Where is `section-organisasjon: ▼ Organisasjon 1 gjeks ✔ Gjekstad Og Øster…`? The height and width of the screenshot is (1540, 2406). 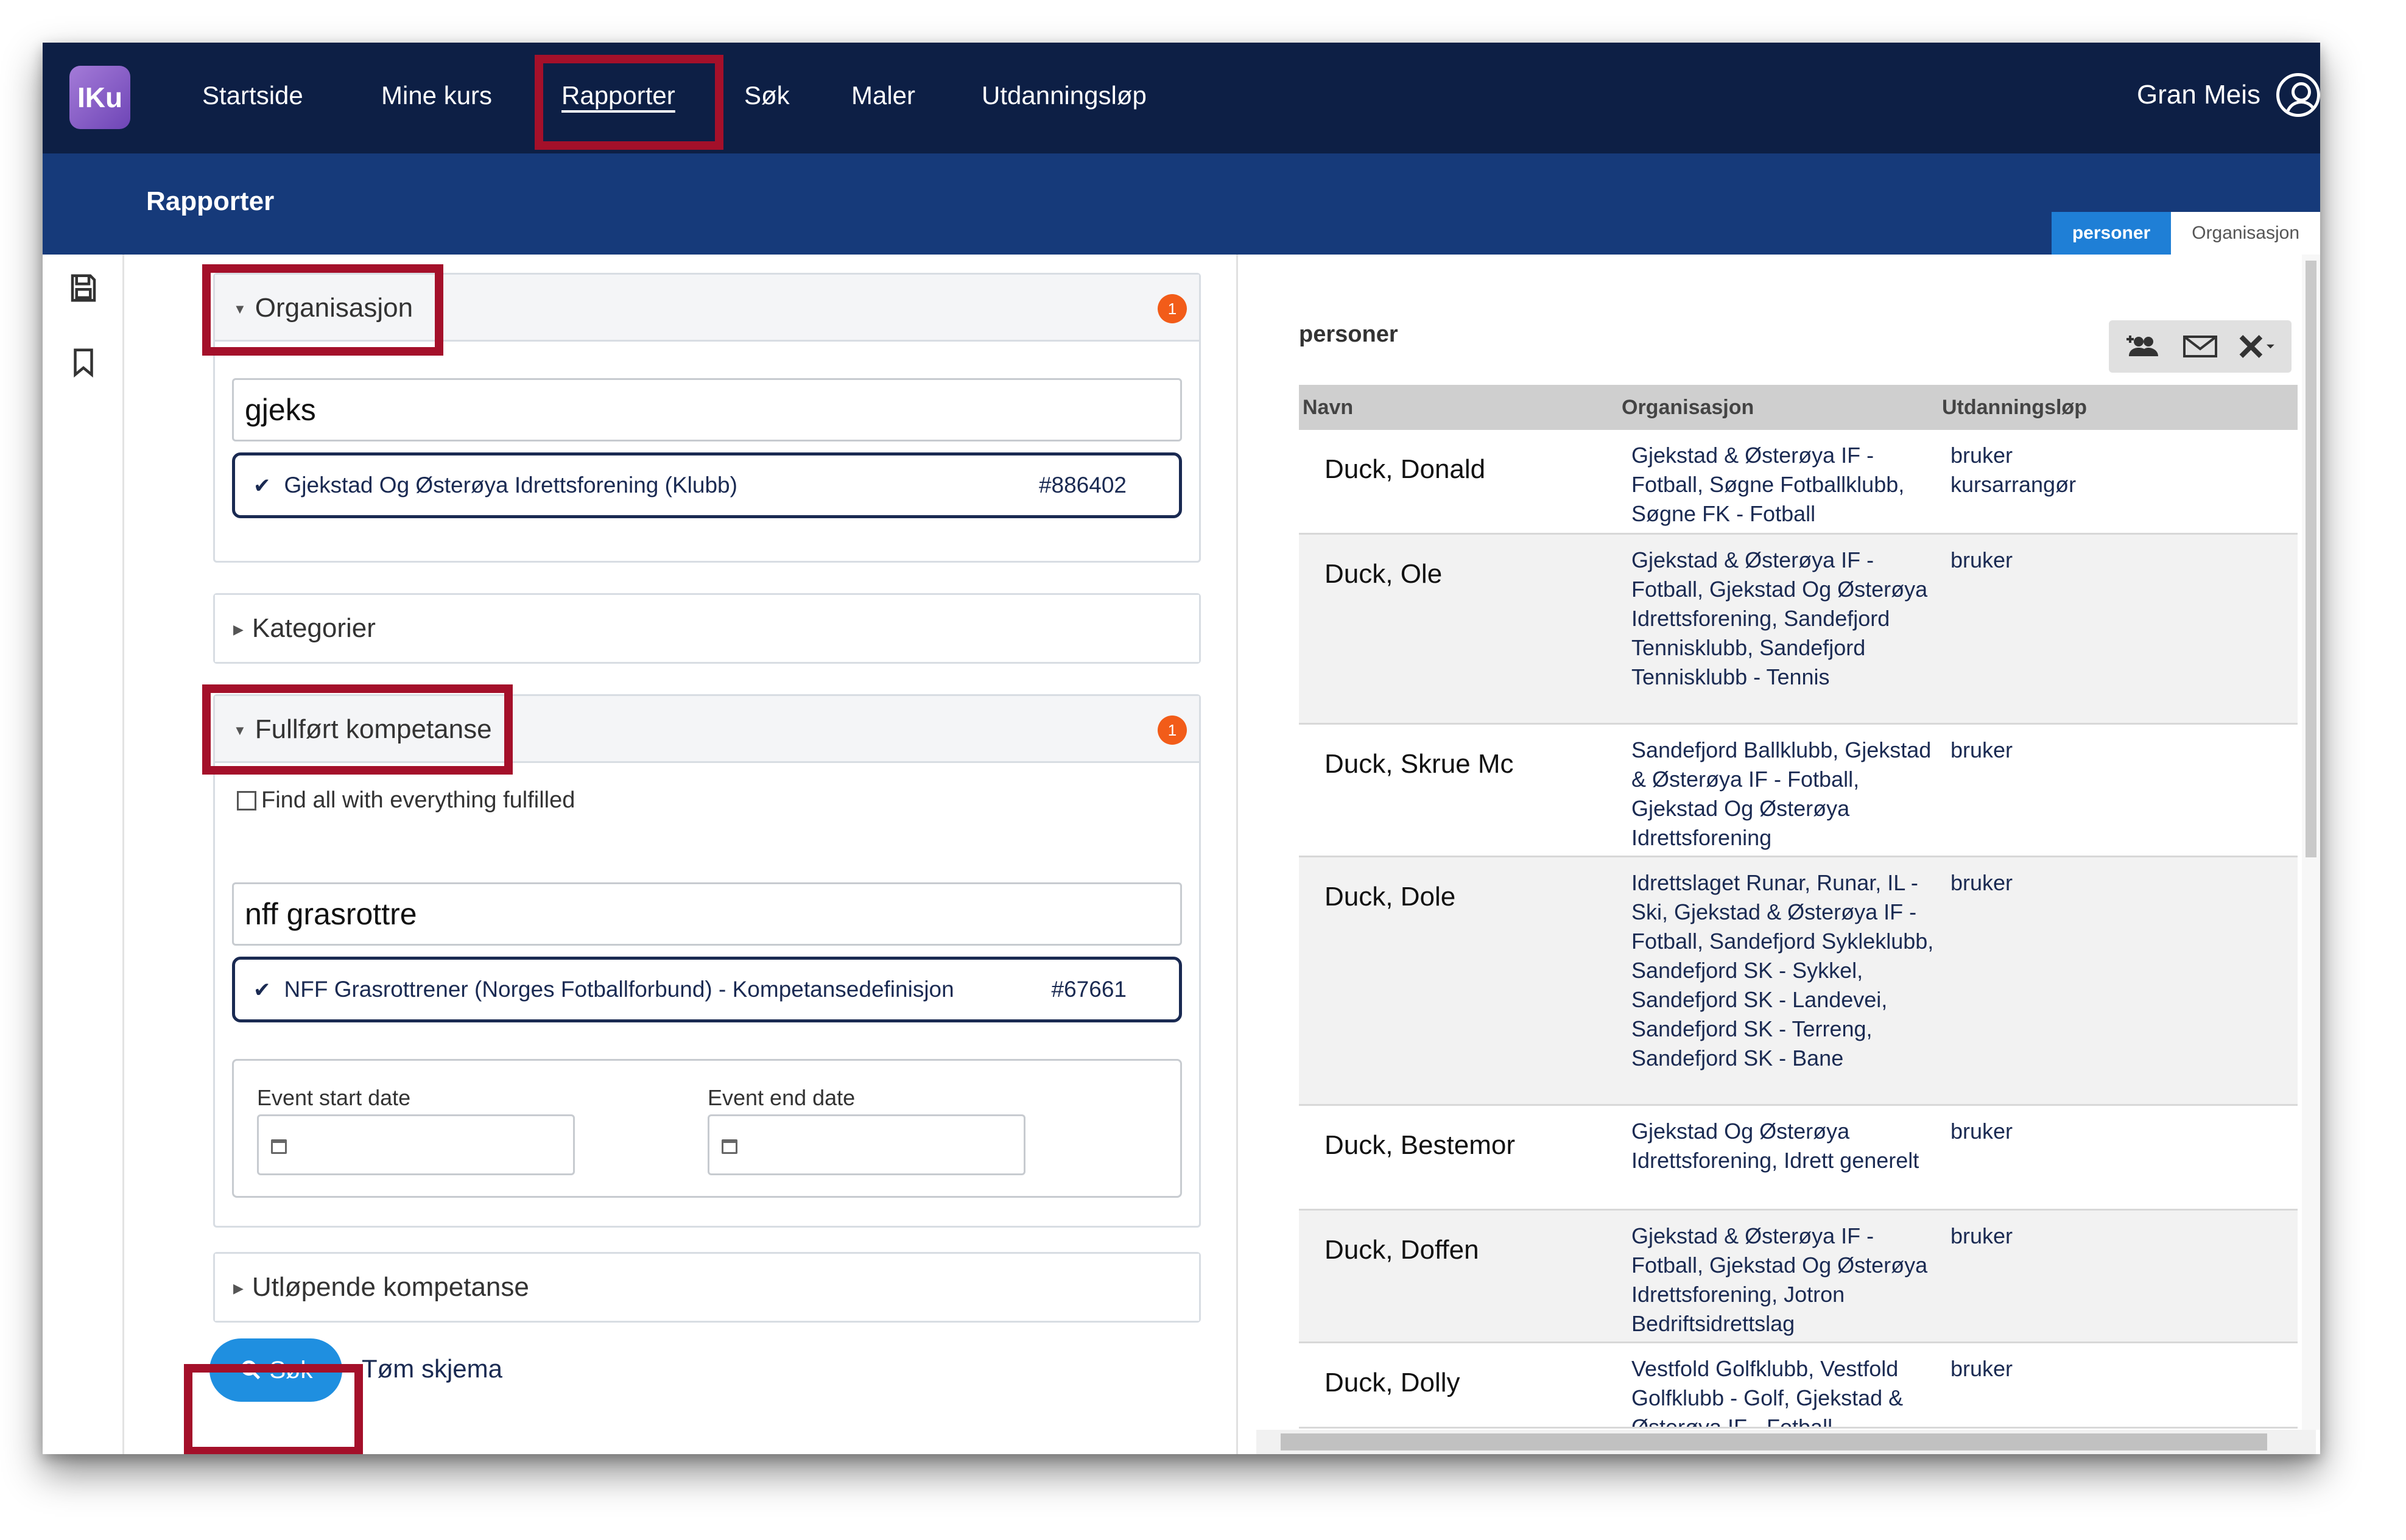
section-organisasjon: ▼ Organisasjon 1 gjeks ✔ Gjekstad Og Øster… is located at coordinates (707, 418).